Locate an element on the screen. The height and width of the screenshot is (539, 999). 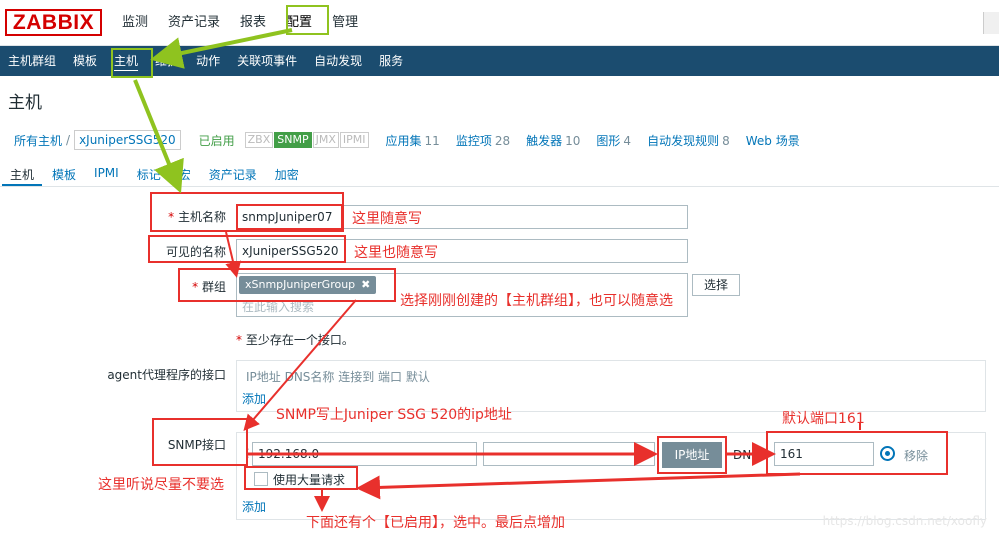
annotation-text-6: 这里听说尽量不要选 is located at coordinates (161, 485).